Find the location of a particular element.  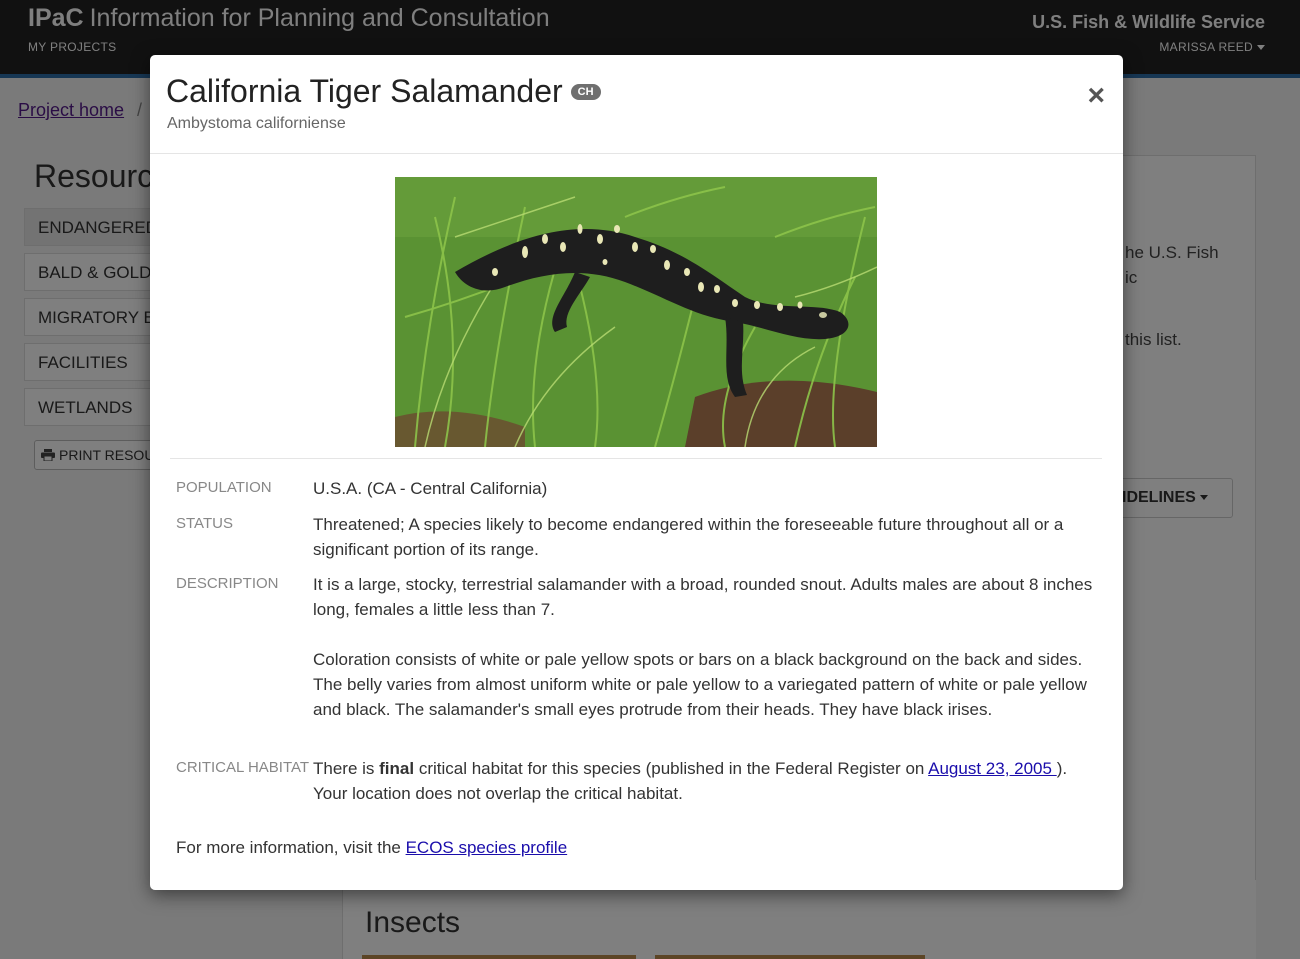

close-icon: × is located at coordinates (1096, 96).